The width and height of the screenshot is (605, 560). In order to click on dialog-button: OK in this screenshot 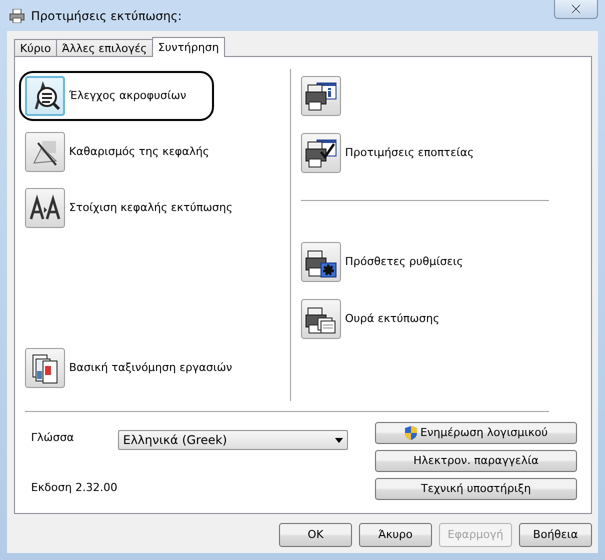, I will do `click(315, 535)`.